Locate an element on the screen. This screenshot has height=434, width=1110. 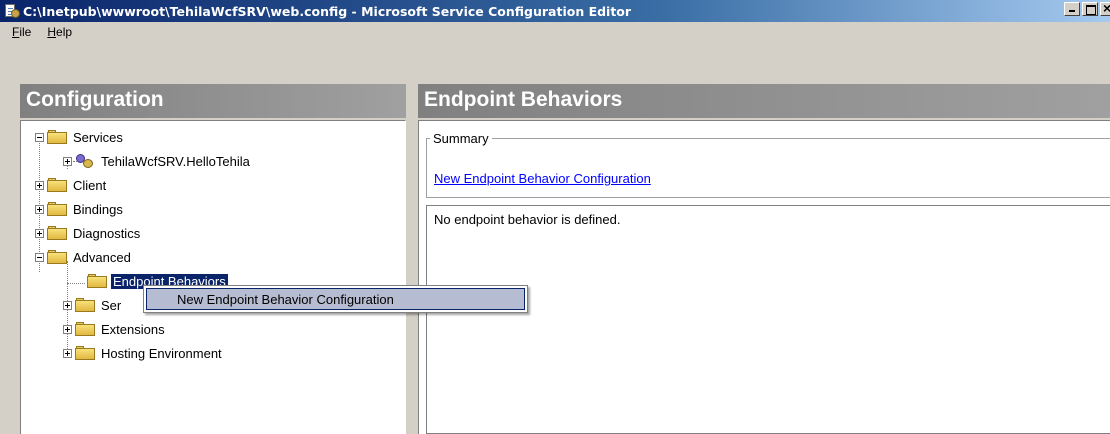
context-menu: New Endpoint Behavior Configuration is located at coordinates (335, 299).